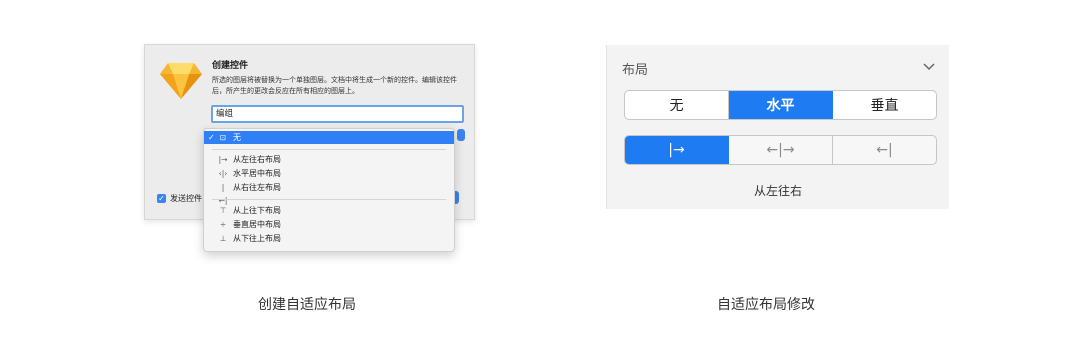 This screenshot has width=1080, height=338. What do you see at coordinates (329, 159) in the screenshot?
I see `menu-item-left-to-right: |→ 从左往右布局` at bounding box center [329, 159].